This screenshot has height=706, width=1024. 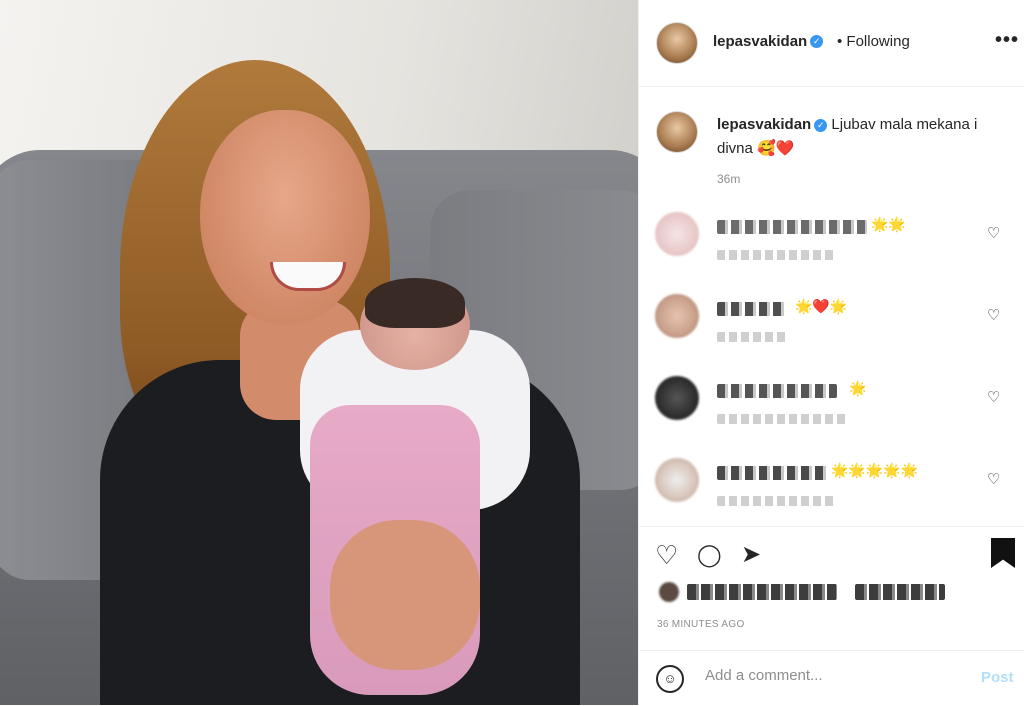 I want to click on add-comment-bar: ☺ Post, so click(x=831, y=678).